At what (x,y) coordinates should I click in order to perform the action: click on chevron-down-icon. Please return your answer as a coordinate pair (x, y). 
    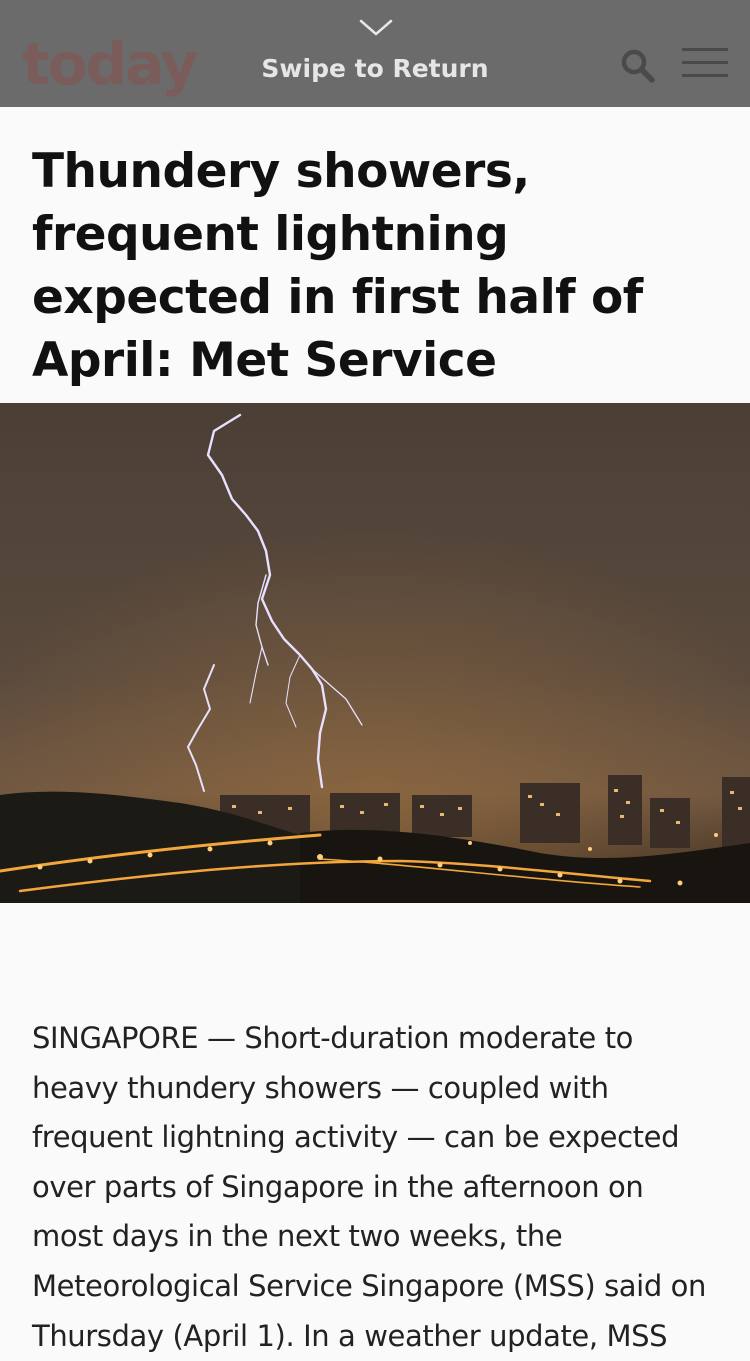
    Looking at the image, I should click on (376, 28).